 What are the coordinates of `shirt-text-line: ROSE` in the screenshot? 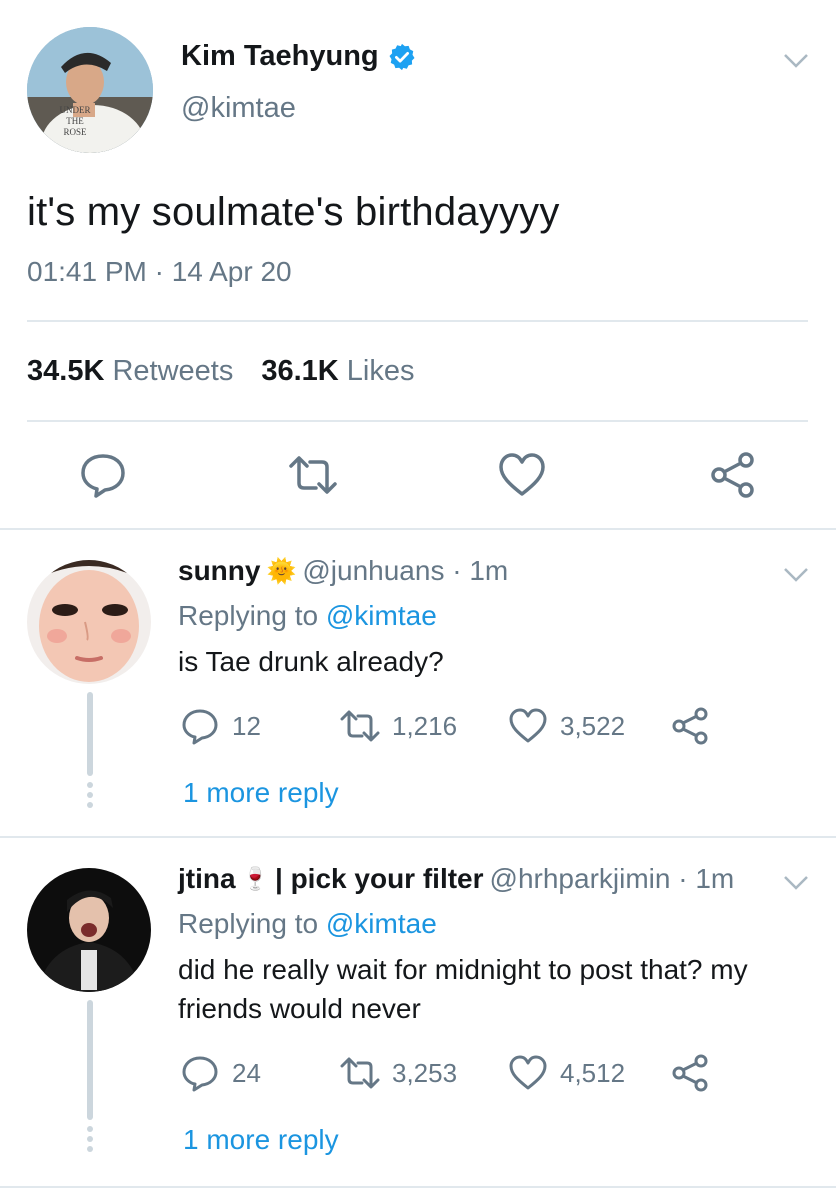 It's located at (75, 132).